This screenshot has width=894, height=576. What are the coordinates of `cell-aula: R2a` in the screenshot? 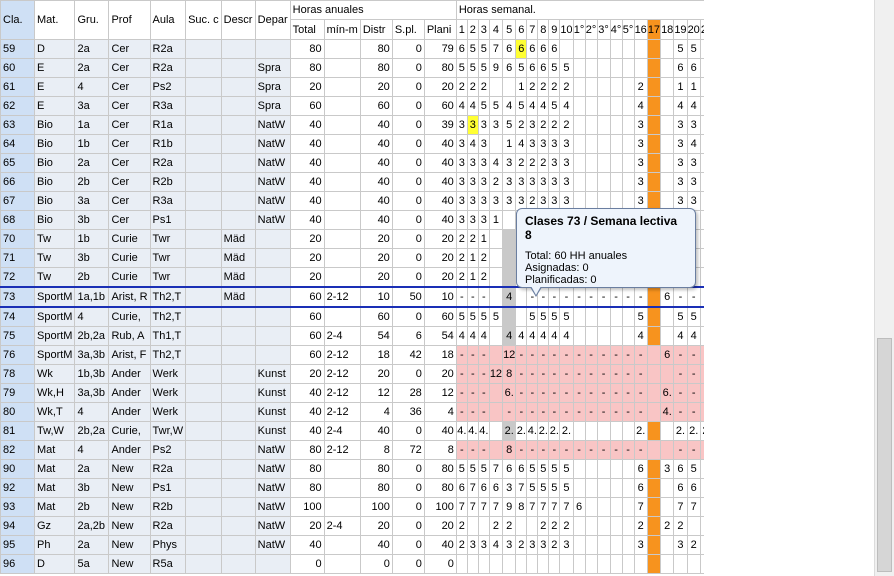 It's located at (168, 469).